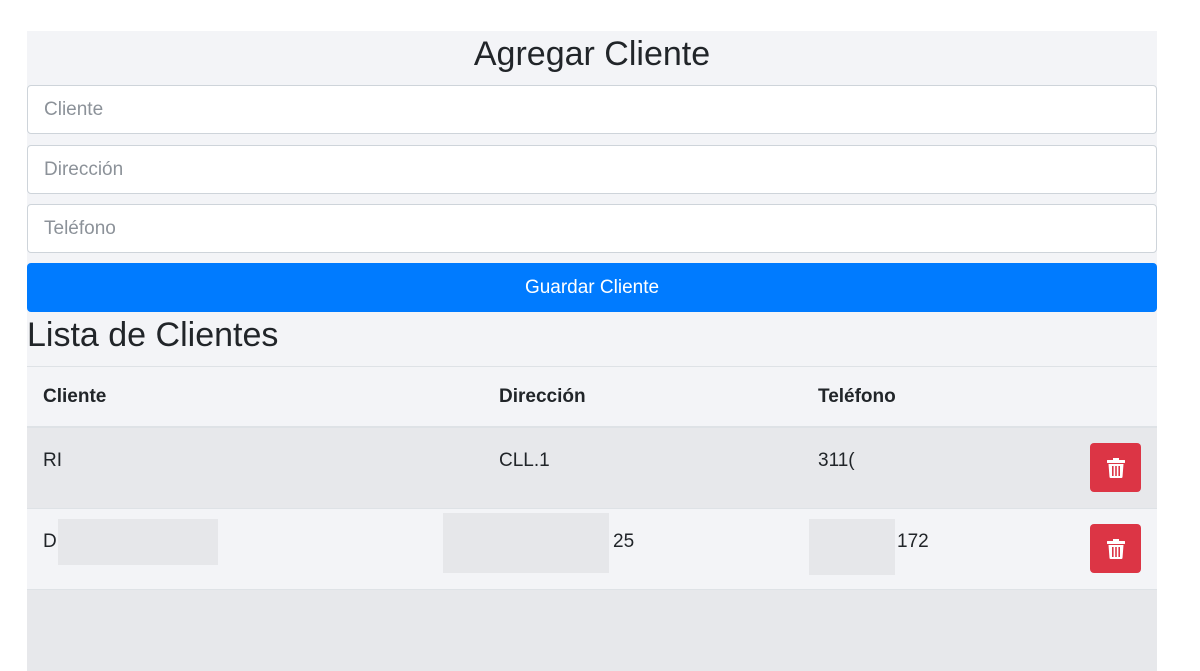 This screenshot has width=1200, height=671. What do you see at coordinates (75, 396) in the screenshot?
I see `header-cliente: Cliente` at bounding box center [75, 396].